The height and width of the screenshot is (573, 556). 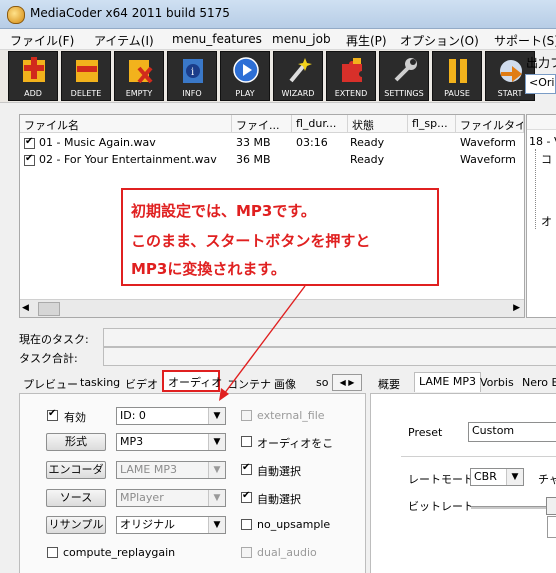 I want to click on preset-label: Preset, so click(x=425, y=432).